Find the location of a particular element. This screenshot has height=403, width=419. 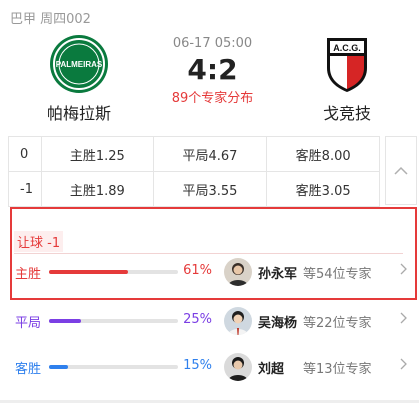

expert-distribution-link: 89个专家分布 is located at coordinates (212, 96).